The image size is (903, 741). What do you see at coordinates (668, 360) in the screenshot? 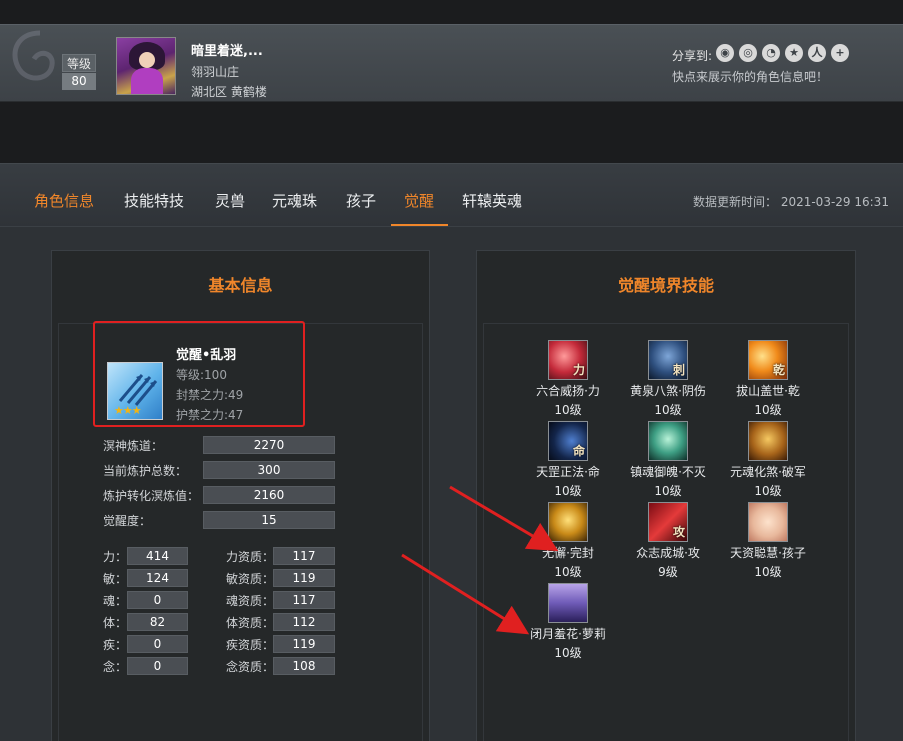
I see `skull-skill-icon: 刺` at bounding box center [668, 360].